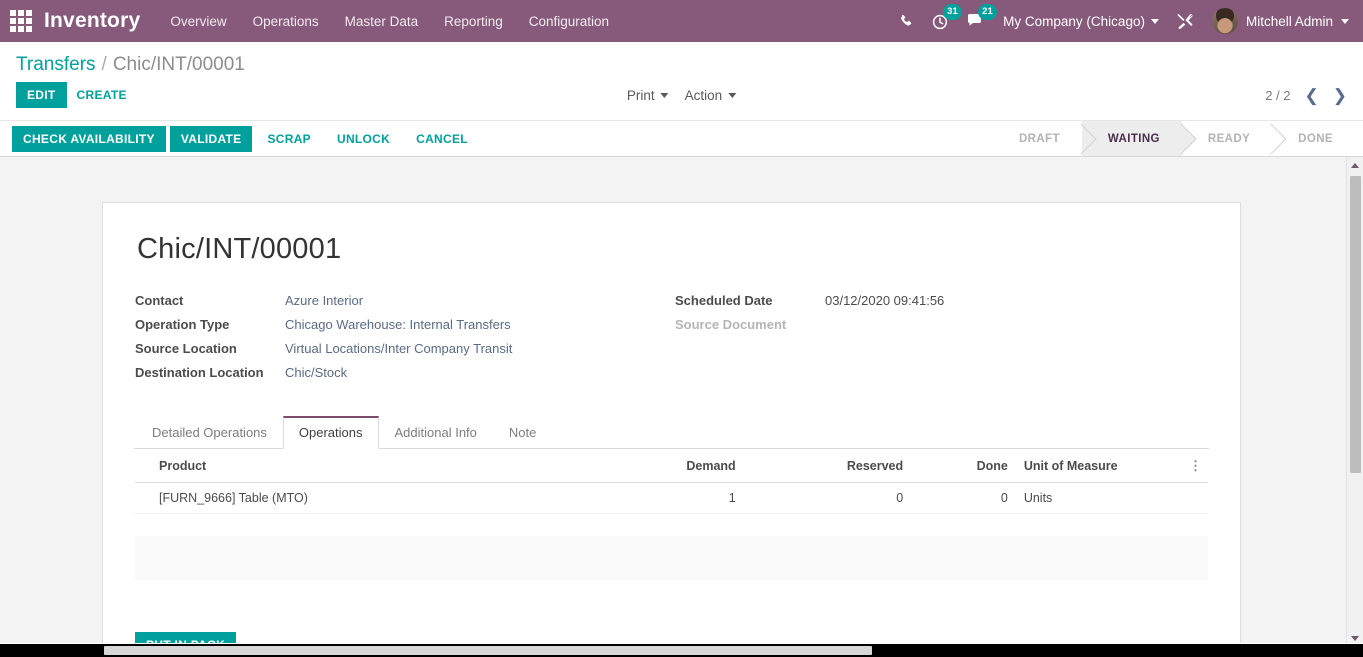  I want to click on table-row: [FURN_9666] Table (MTO) 1 0 0 Units, so click(671, 498).